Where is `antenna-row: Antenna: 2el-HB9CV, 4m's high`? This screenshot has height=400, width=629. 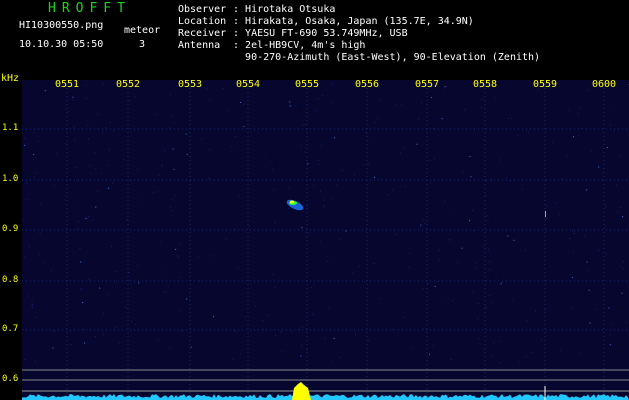
antenna-row: Antenna: 2el-HB9CV, 4m's high is located at coordinates (272, 45).